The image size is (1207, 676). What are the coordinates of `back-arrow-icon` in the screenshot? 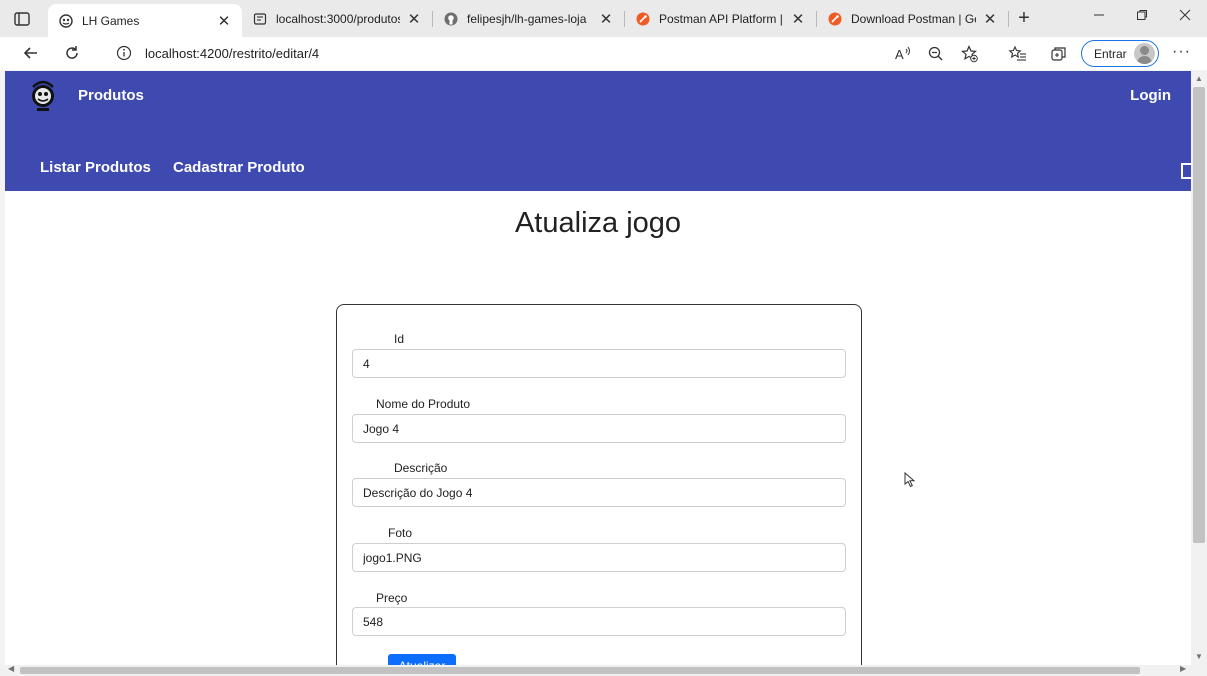 It's located at (31, 54).